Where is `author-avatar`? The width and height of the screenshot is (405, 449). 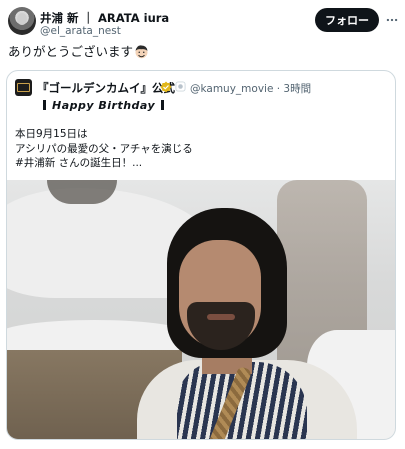 author-avatar is located at coordinates (22, 21).